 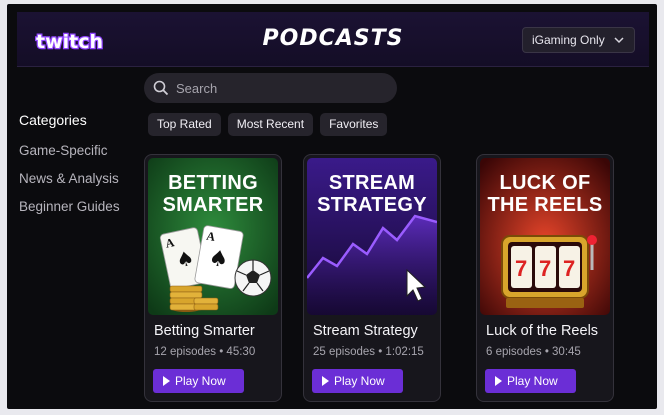 What do you see at coordinates (69, 178) in the screenshot?
I see `category-news-analysis: News & Analysis` at bounding box center [69, 178].